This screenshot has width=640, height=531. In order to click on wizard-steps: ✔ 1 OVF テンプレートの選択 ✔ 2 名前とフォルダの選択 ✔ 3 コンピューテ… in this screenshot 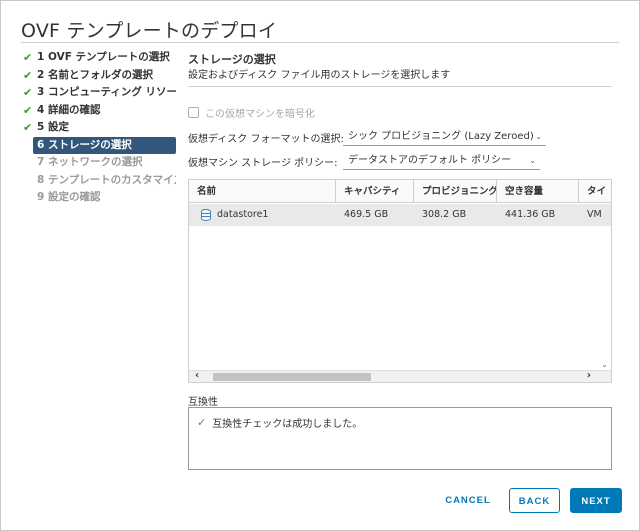, I will do `click(98, 128)`.